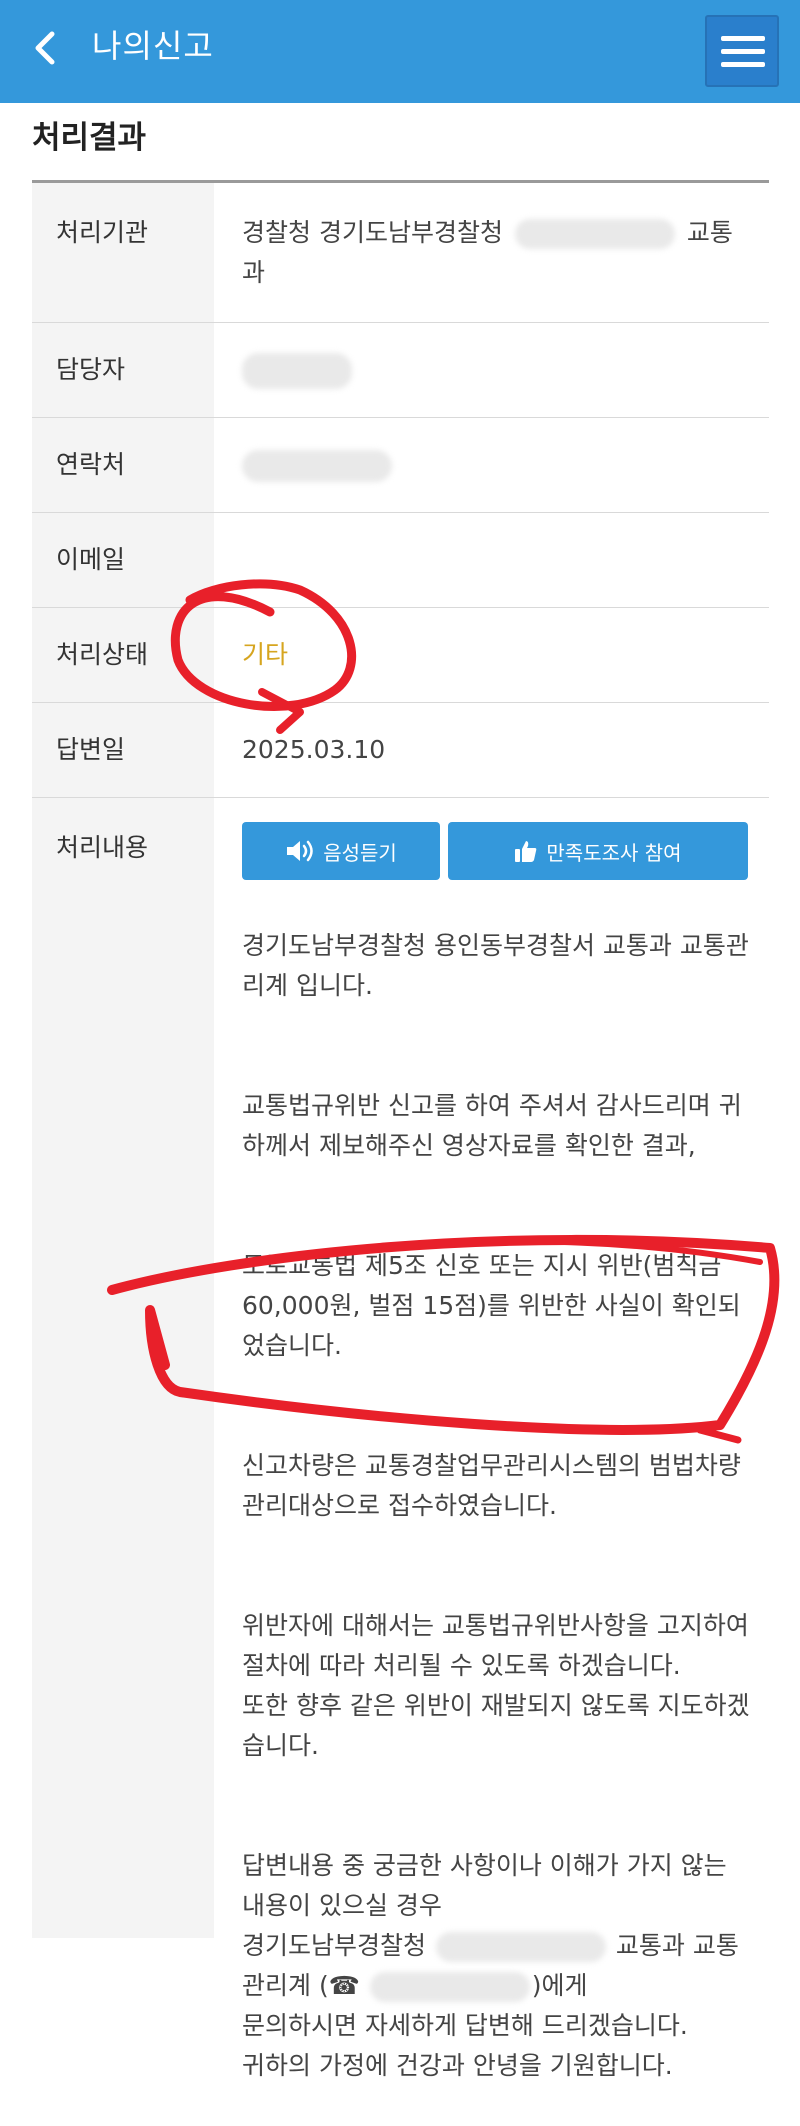  What do you see at coordinates (301, 1985) in the screenshot?
I see `closing-line: 관리계 (☎` at bounding box center [301, 1985].